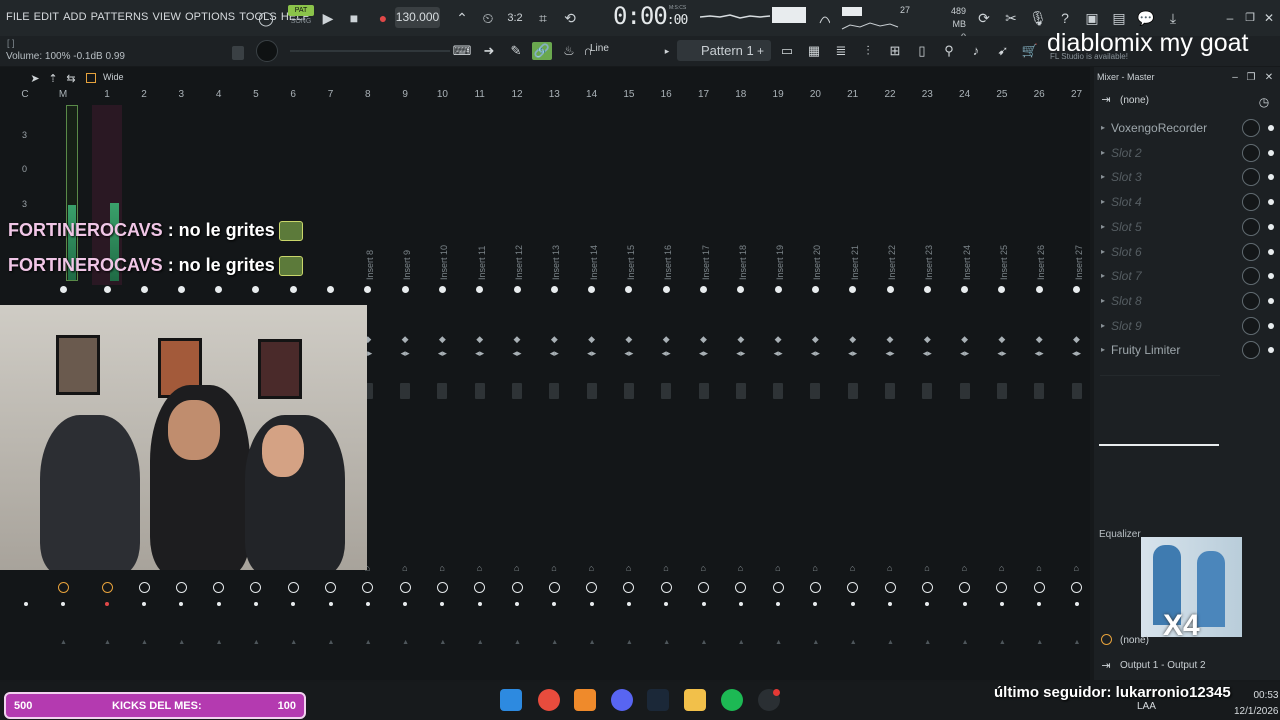 The height and width of the screenshot is (720, 1280). I want to click on layout-icon, so click(91, 78).